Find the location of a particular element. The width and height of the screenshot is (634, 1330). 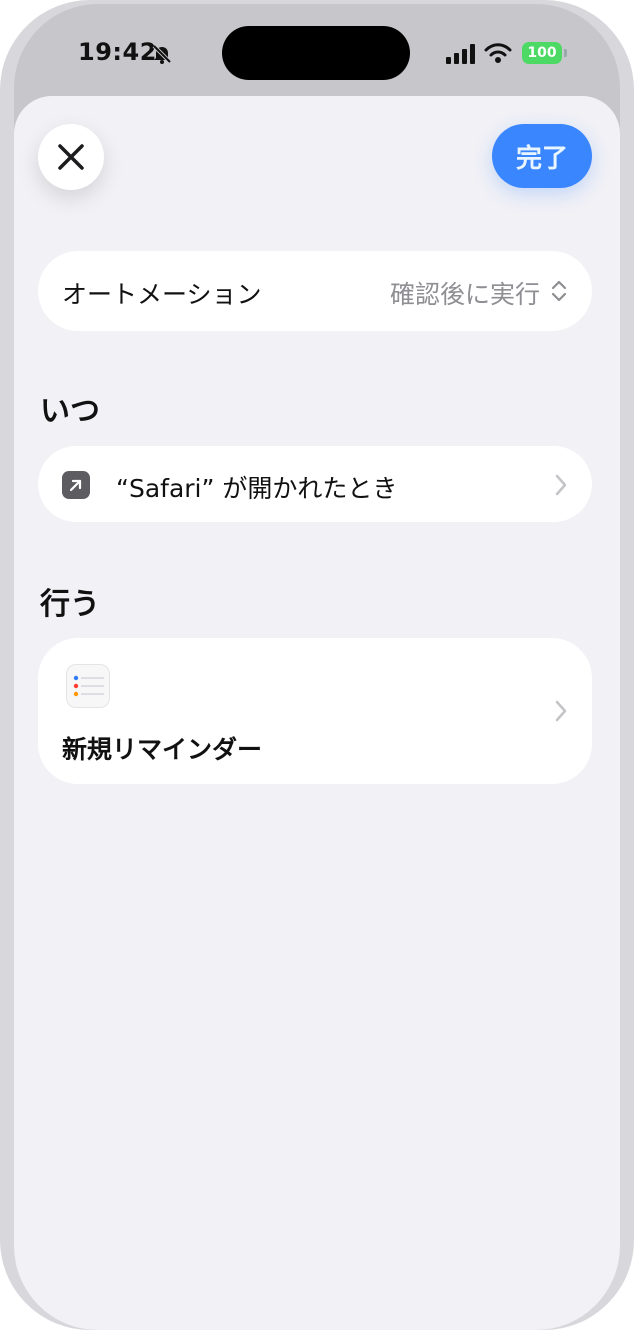

done-button: 完了 is located at coordinates (542, 156).